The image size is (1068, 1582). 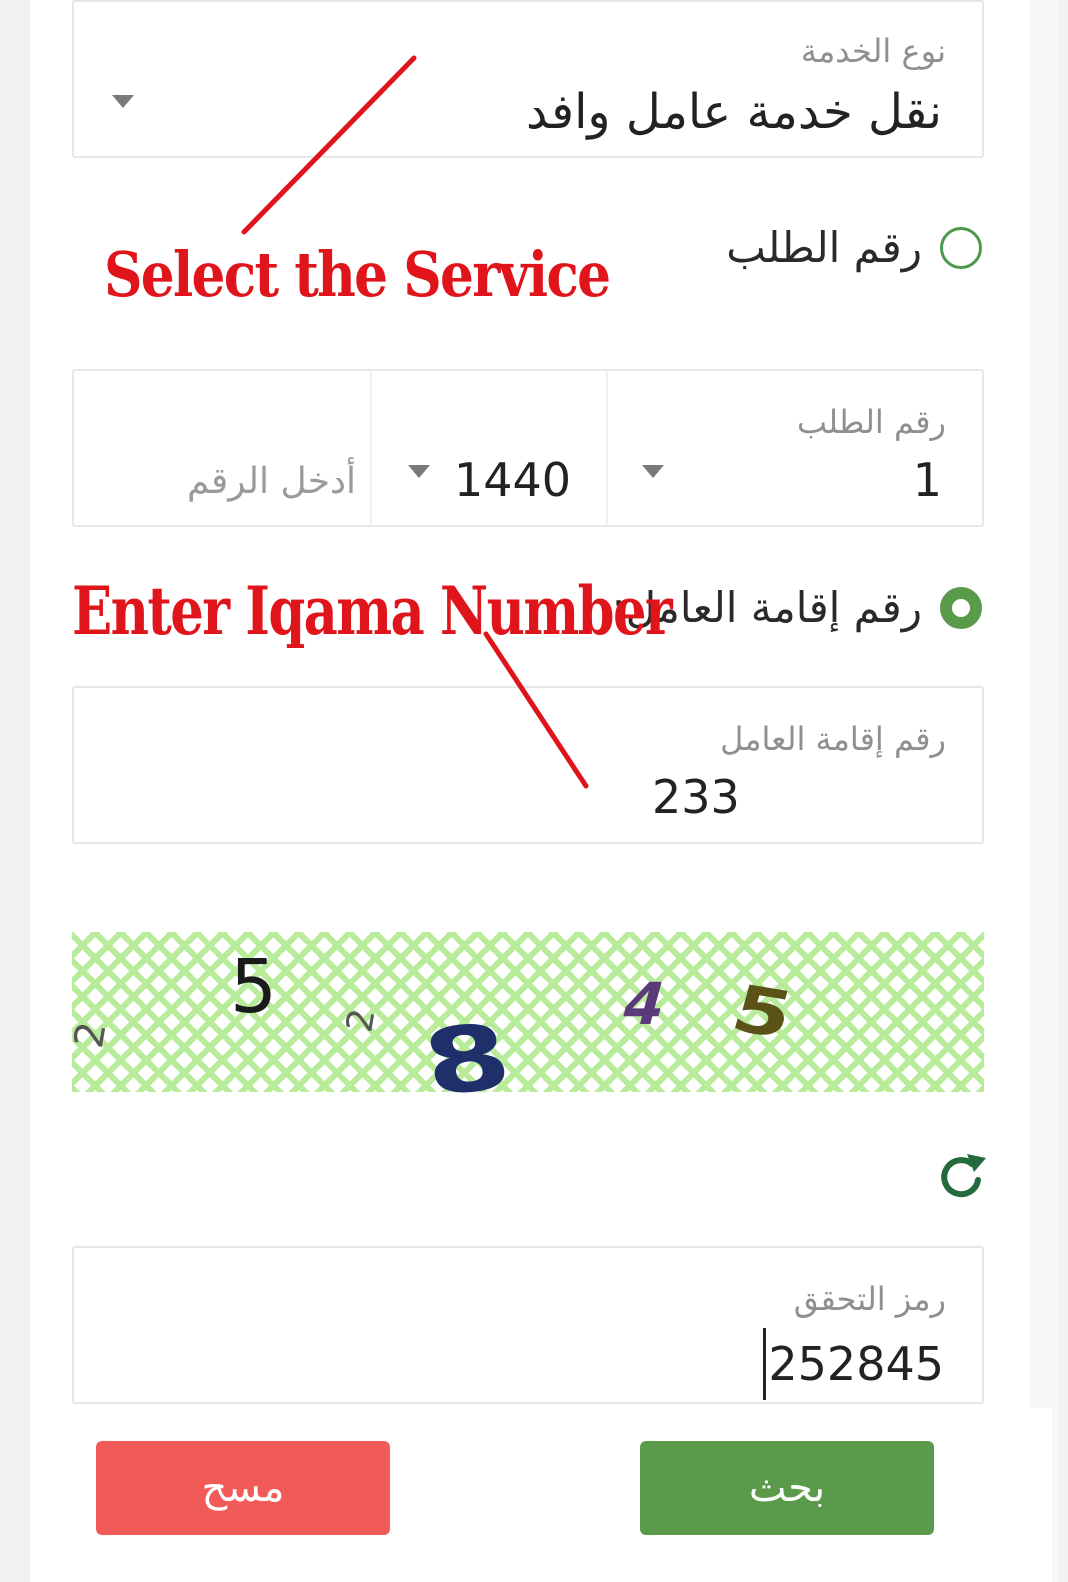 What do you see at coordinates (528, 765) in the screenshot?
I see `iqama-input: رقم إقامة العامل 233` at bounding box center [528, 765].